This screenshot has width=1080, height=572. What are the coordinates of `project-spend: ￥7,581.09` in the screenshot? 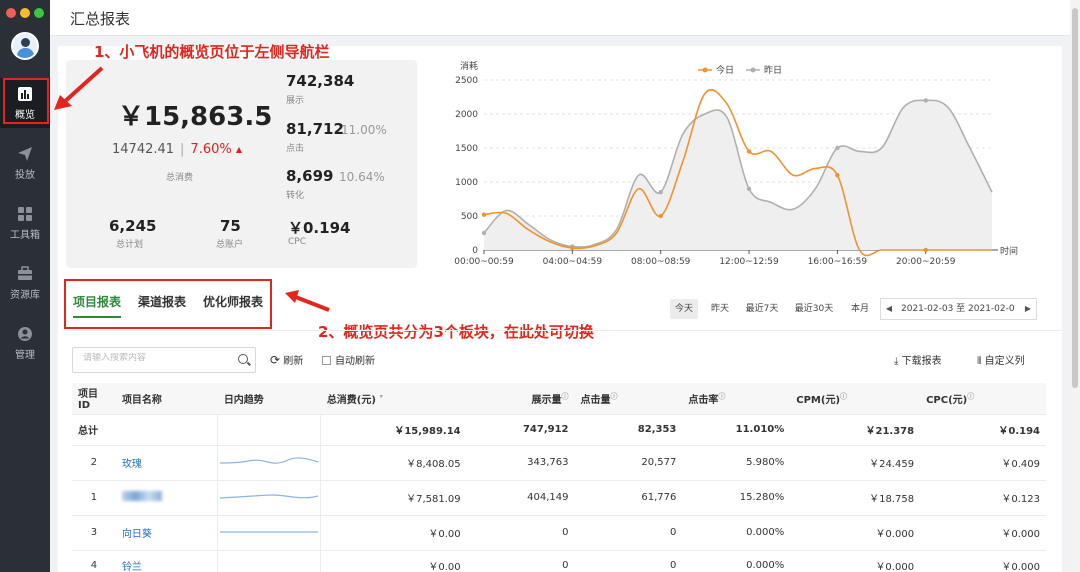 It's located at (393, 498).